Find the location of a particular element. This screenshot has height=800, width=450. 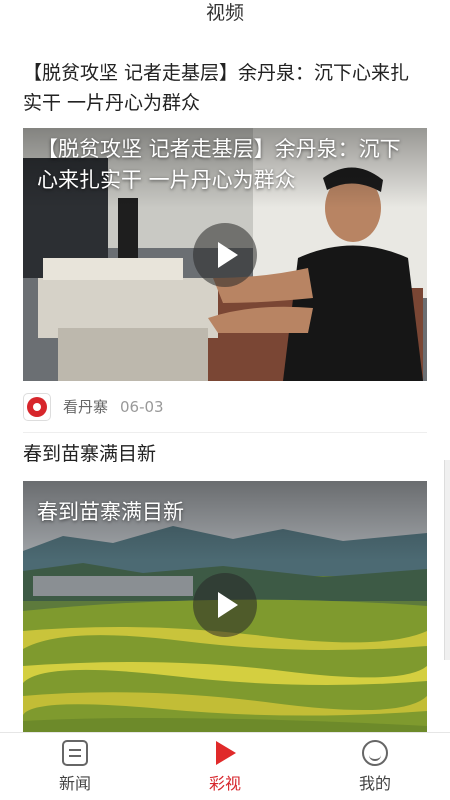

page-title: 视频 is located at coordinates (224, 13).